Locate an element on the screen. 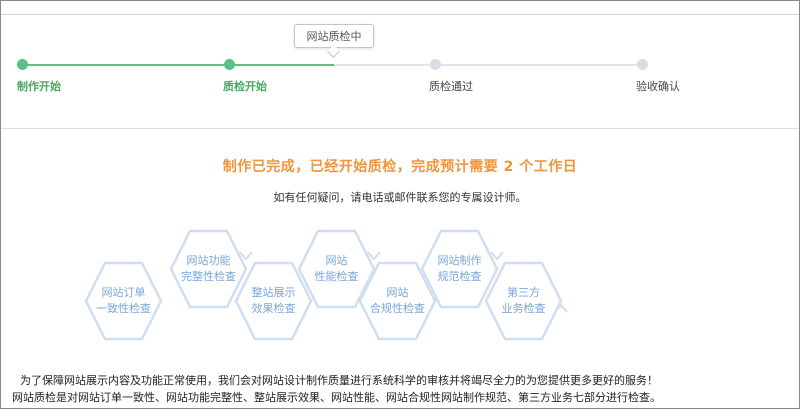 This screenshot has width=800, height=409. progress-track-complete is located at coordinates (178, 65).